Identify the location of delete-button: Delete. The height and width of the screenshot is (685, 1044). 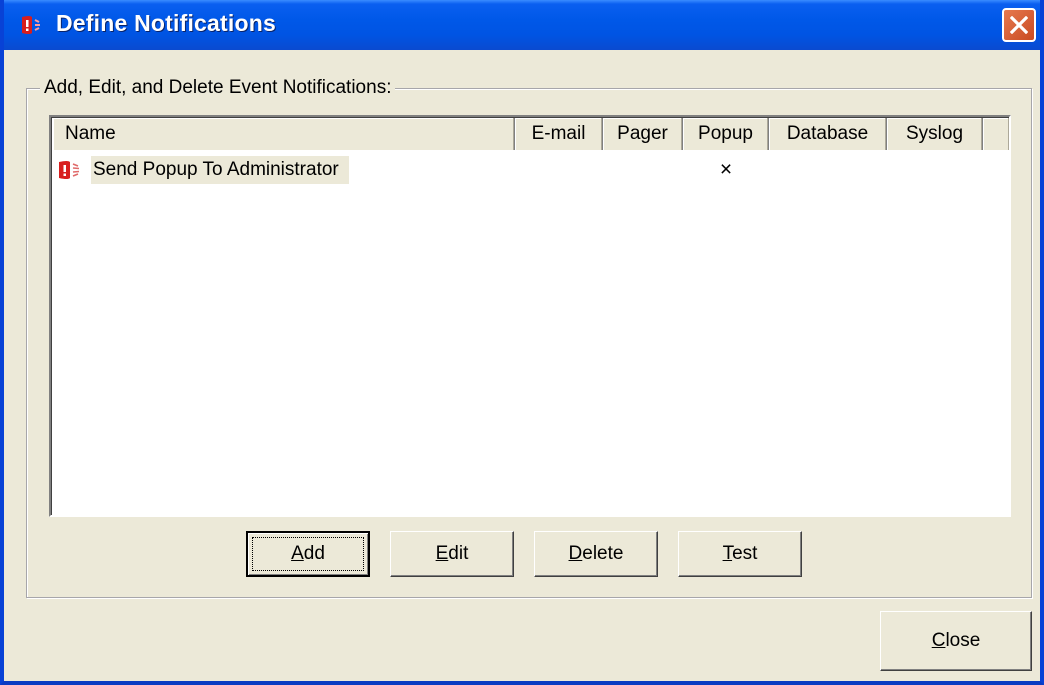
(596, 554).